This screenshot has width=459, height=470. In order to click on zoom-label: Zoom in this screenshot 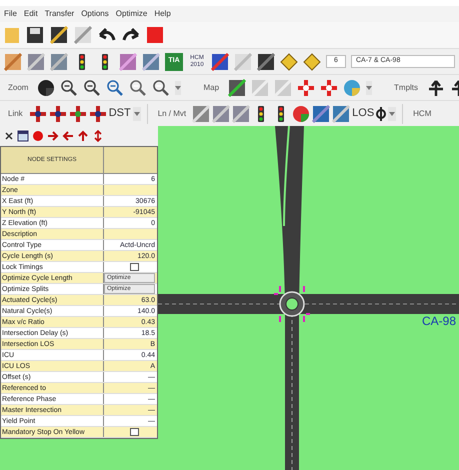, I will do `click(18, 88)`.